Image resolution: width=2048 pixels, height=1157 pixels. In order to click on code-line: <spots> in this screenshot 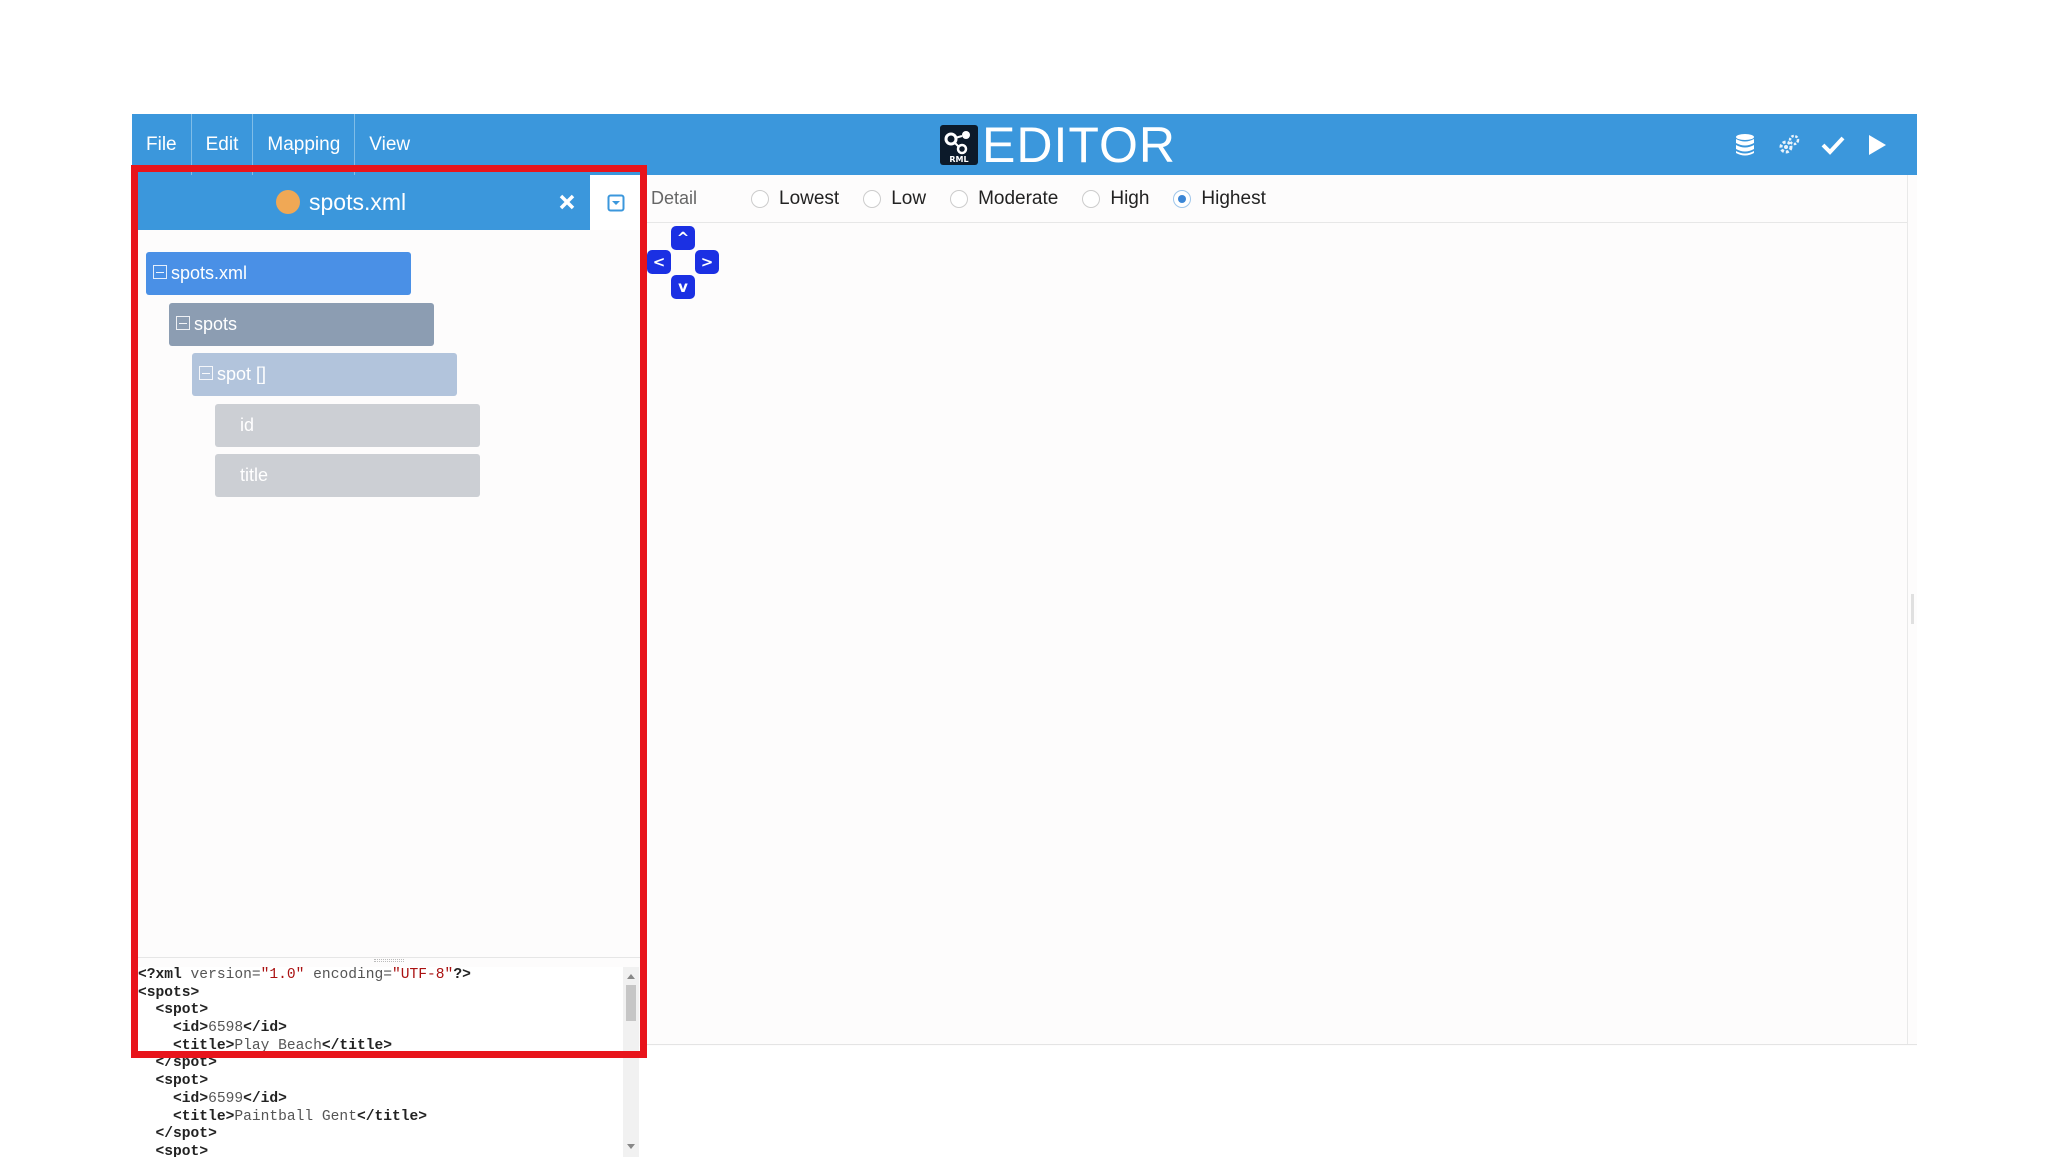, I will do `click(169, 992)`.